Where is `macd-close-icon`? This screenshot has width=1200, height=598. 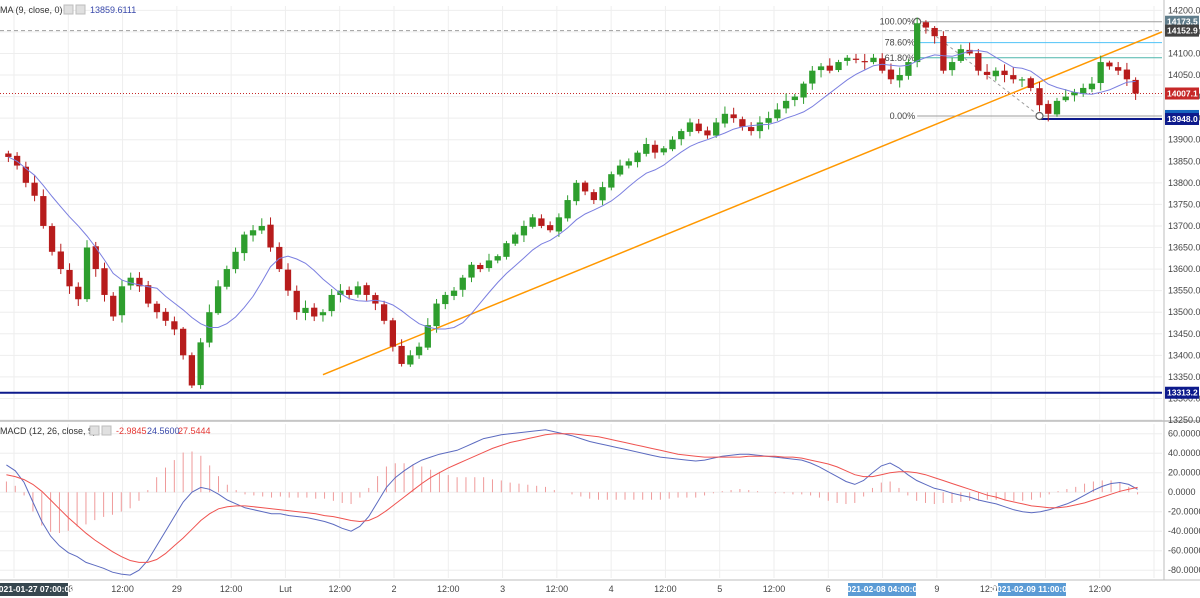 macd-close-icon is located at coordinates (106, 430).